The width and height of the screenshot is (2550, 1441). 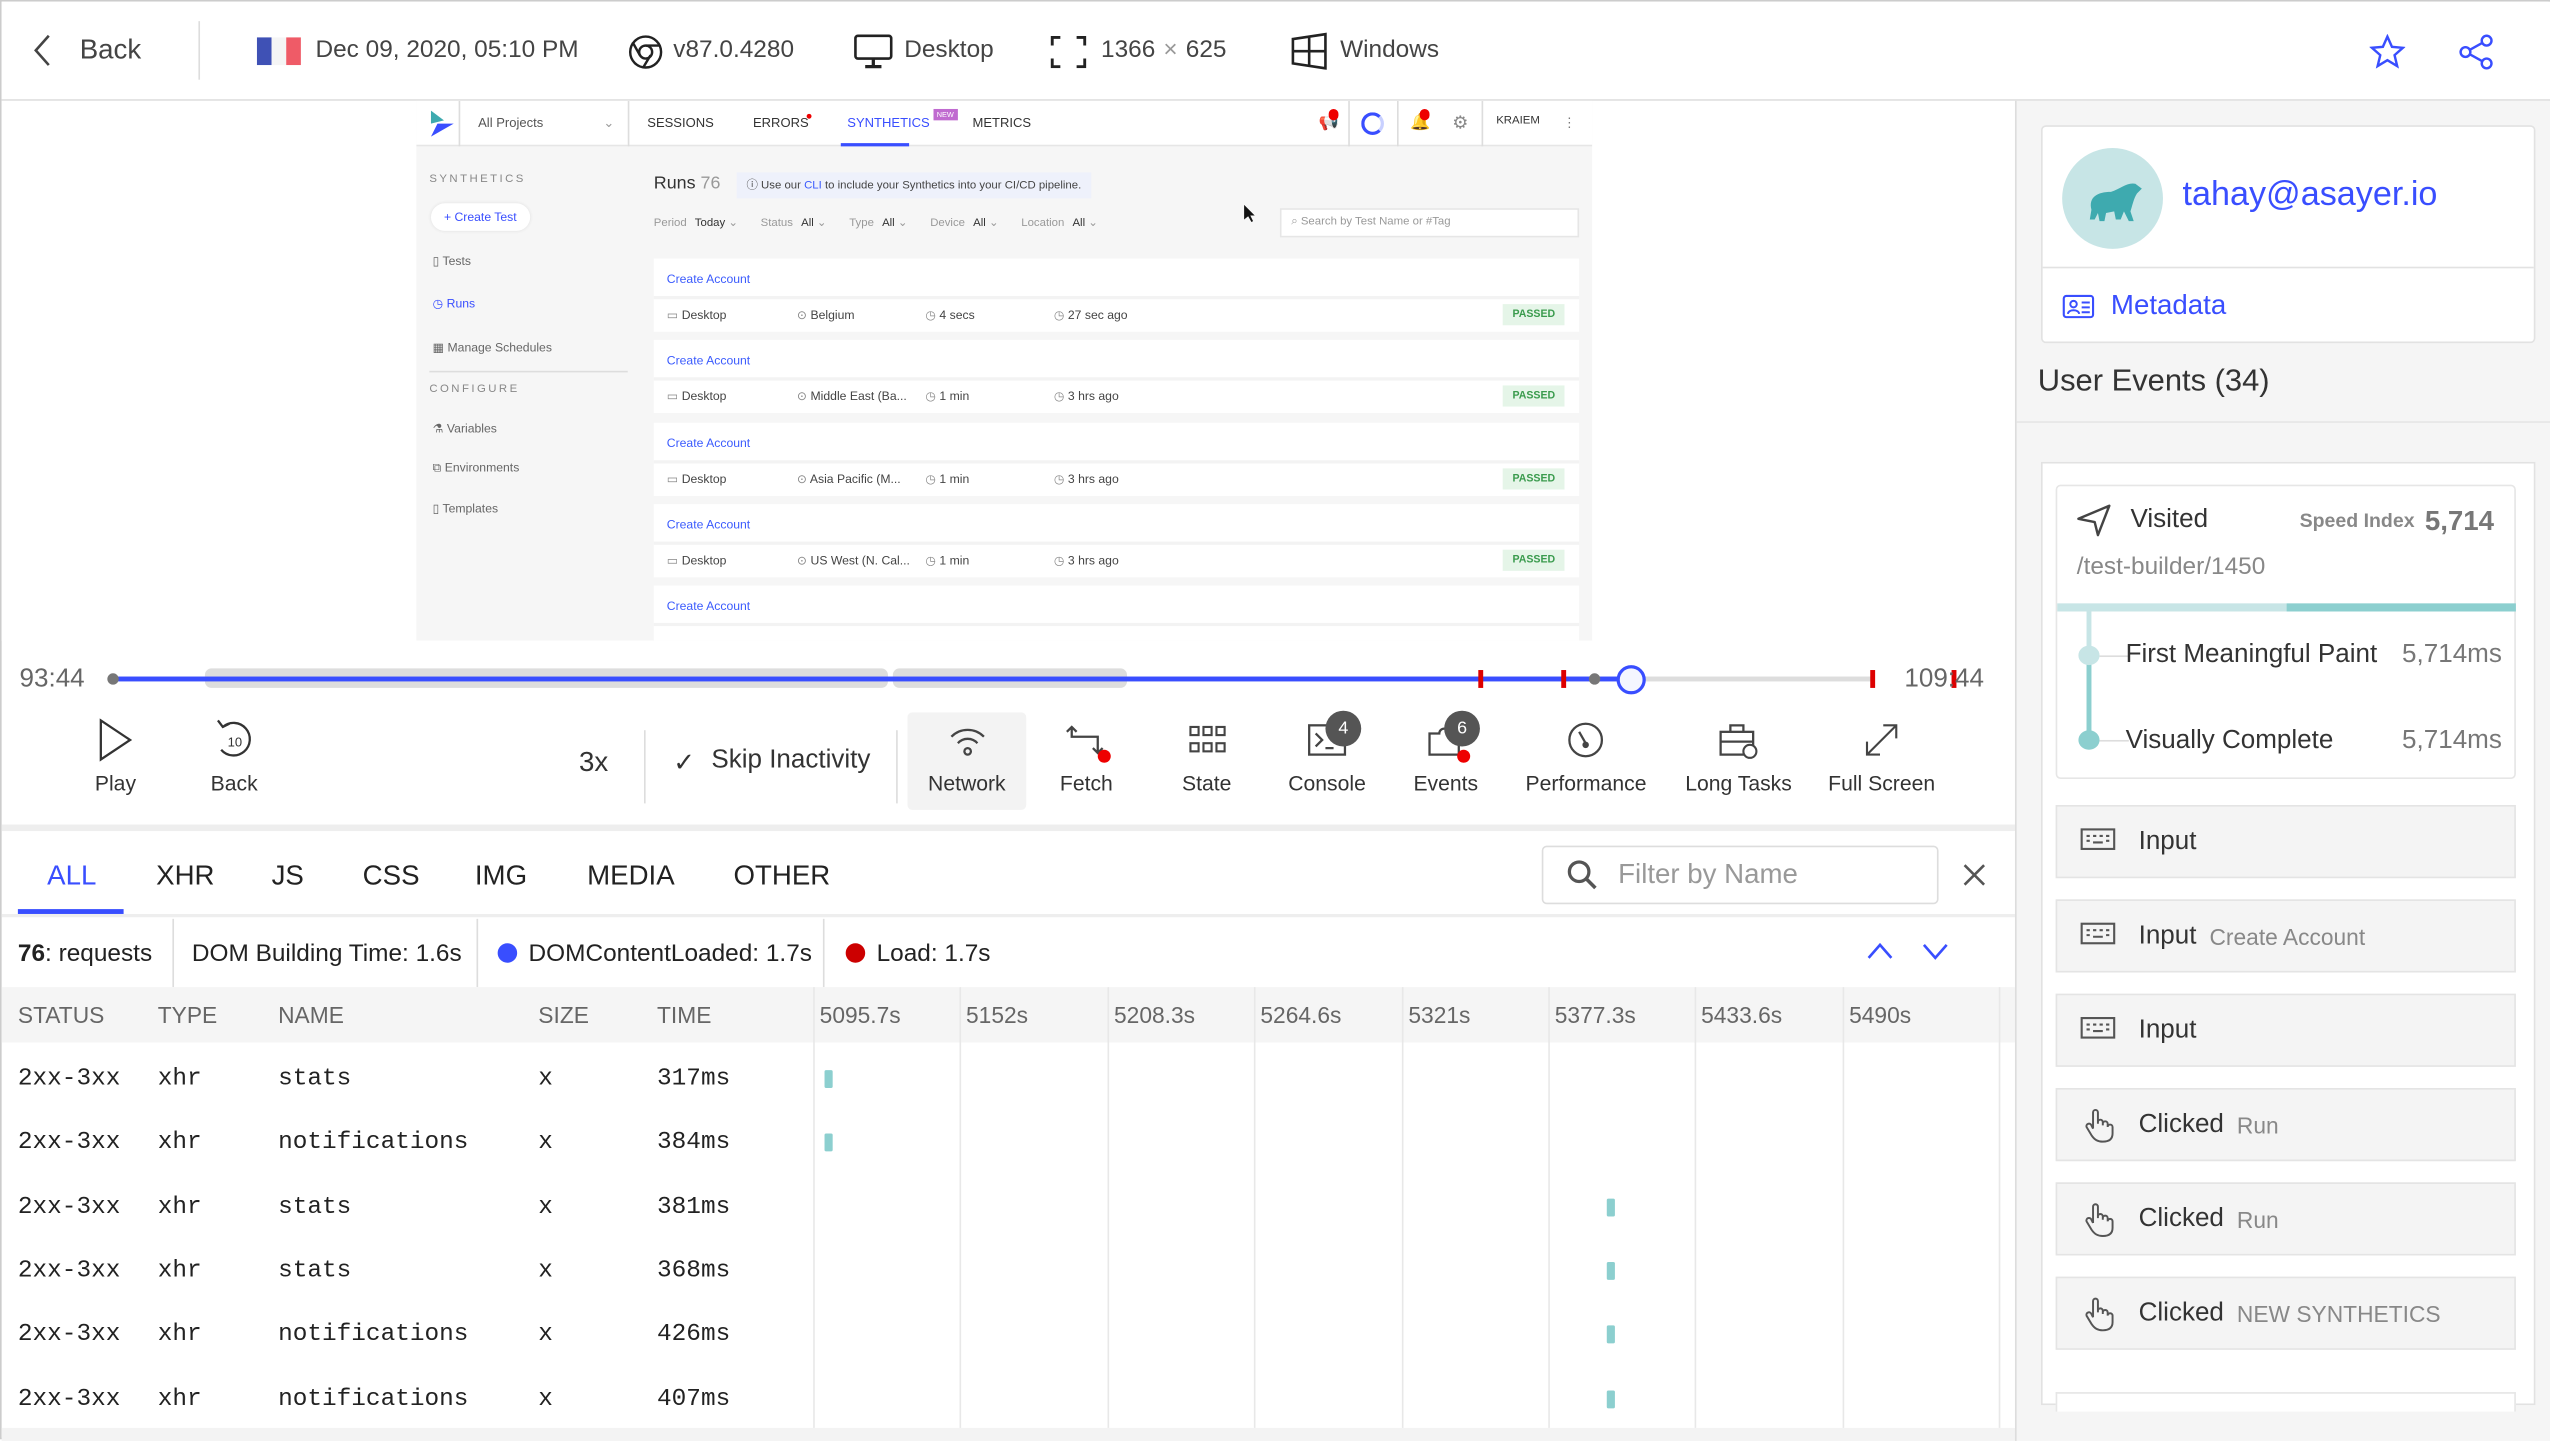 What do you see at coordinates (967, 761) in the screenshot?
I see `tool-network: Network` at bounding box center [967, 761].